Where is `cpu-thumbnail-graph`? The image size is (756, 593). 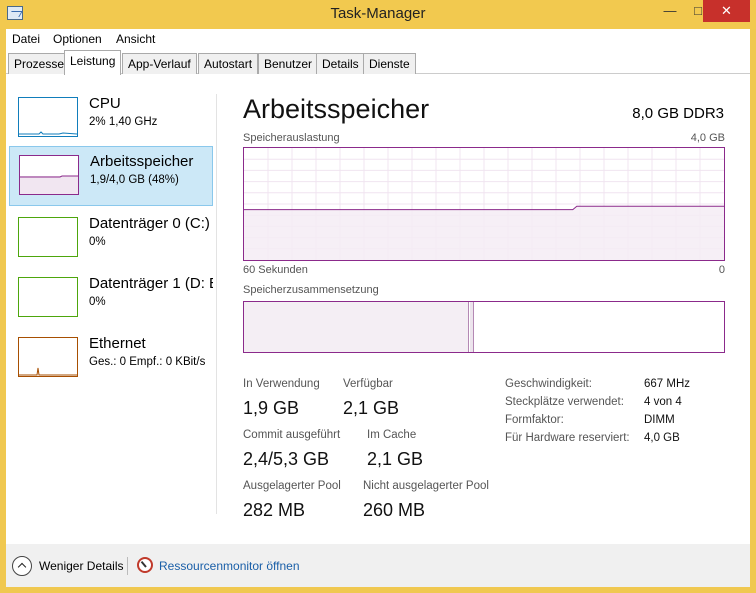
cpu-thumbnail-graph is located at coordinates (48, 117).